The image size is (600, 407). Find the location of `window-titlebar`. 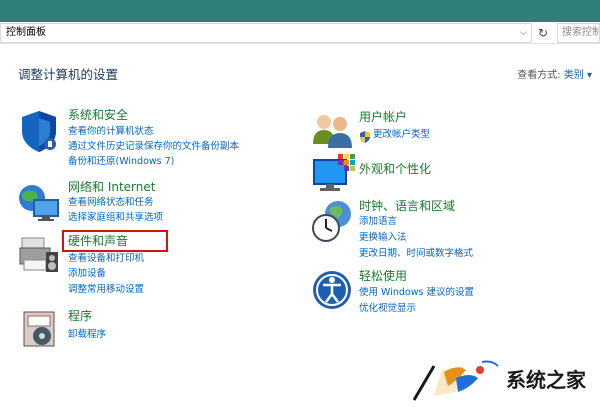

window-titlebar is located at coordinates (300, 11).